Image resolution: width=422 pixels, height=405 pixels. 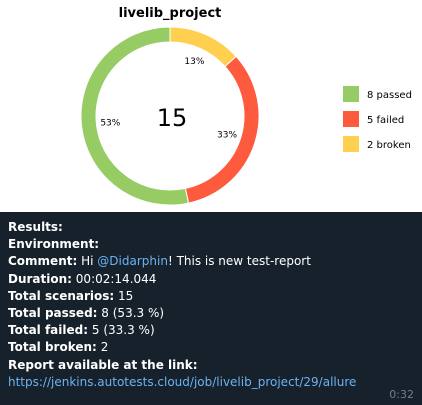 What do you see at coordinates (43, 261) in the screenshot?
I see `comment-label: Comment:` at bounding box center [43, 261].